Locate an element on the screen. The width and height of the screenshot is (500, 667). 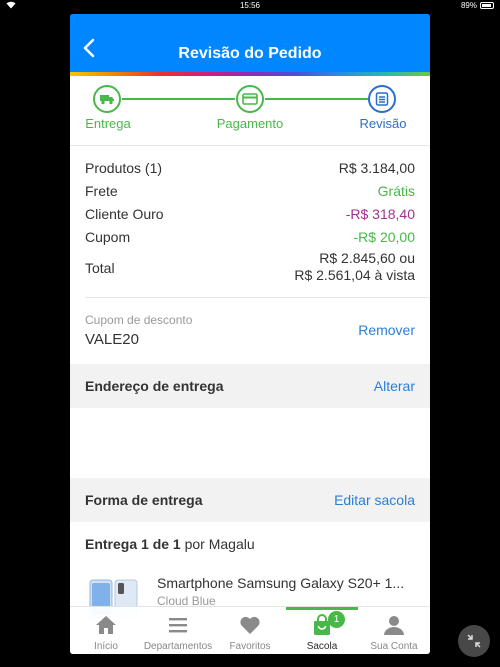
credit-card-icon is located at coordinates (250, 99).